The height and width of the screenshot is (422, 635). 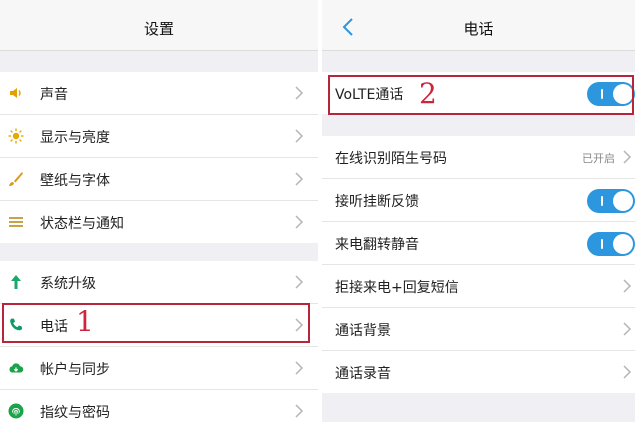 What do you see at coordinates (478, 286) in the screenshot?
I see `setting-reject-reply-sms: 拒接来电+回复短信` at bounding box center [478, 286].